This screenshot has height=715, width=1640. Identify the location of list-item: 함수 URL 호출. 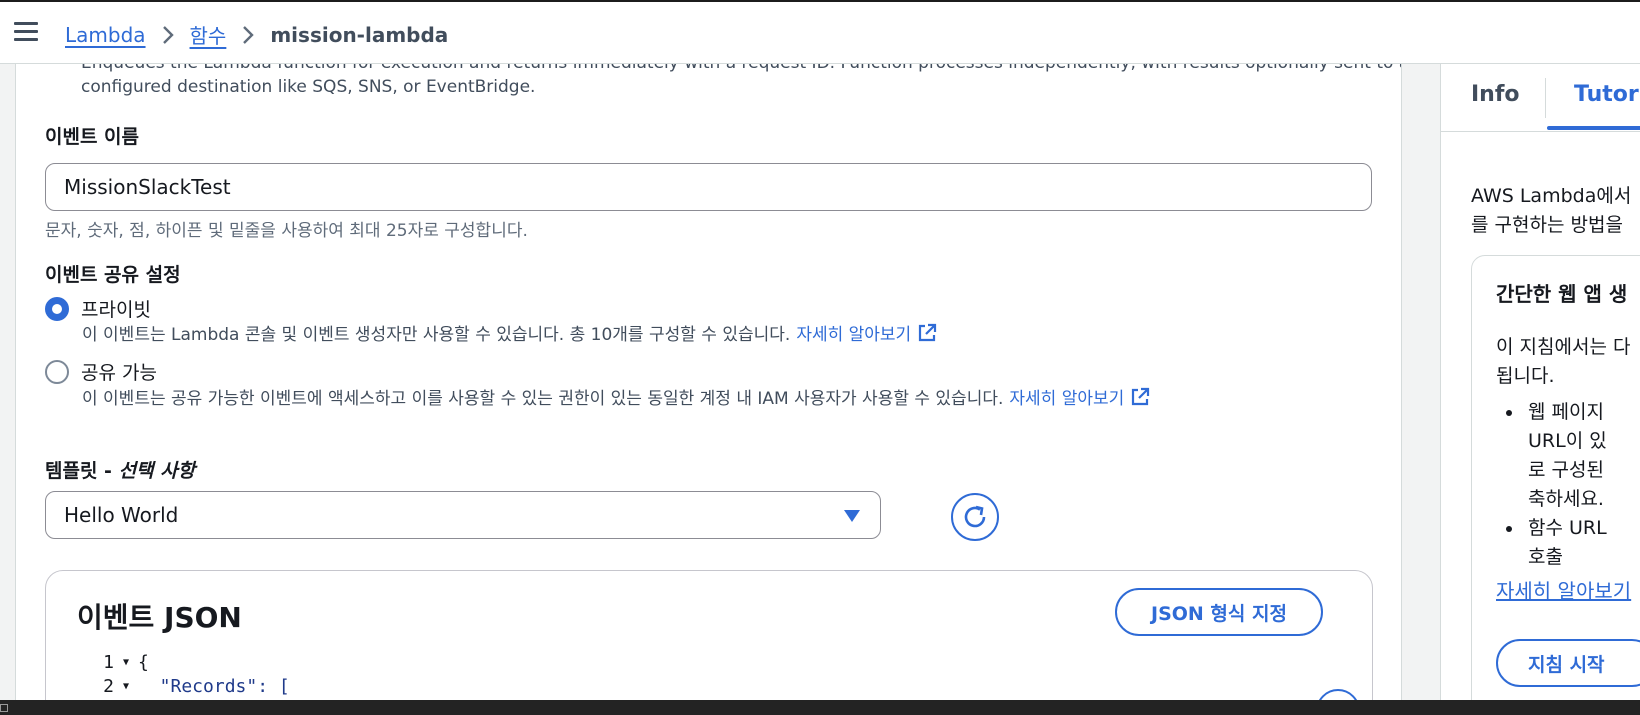
(1556, 543).